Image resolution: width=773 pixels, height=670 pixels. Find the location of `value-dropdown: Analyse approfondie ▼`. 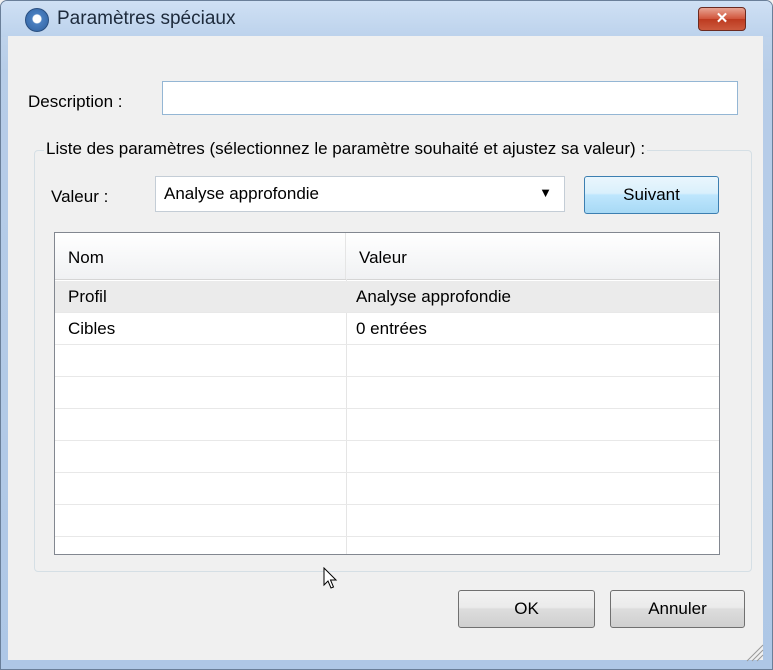

value-dropdown: Analyse approfondie ▼ is located at coordinates (360, 194).